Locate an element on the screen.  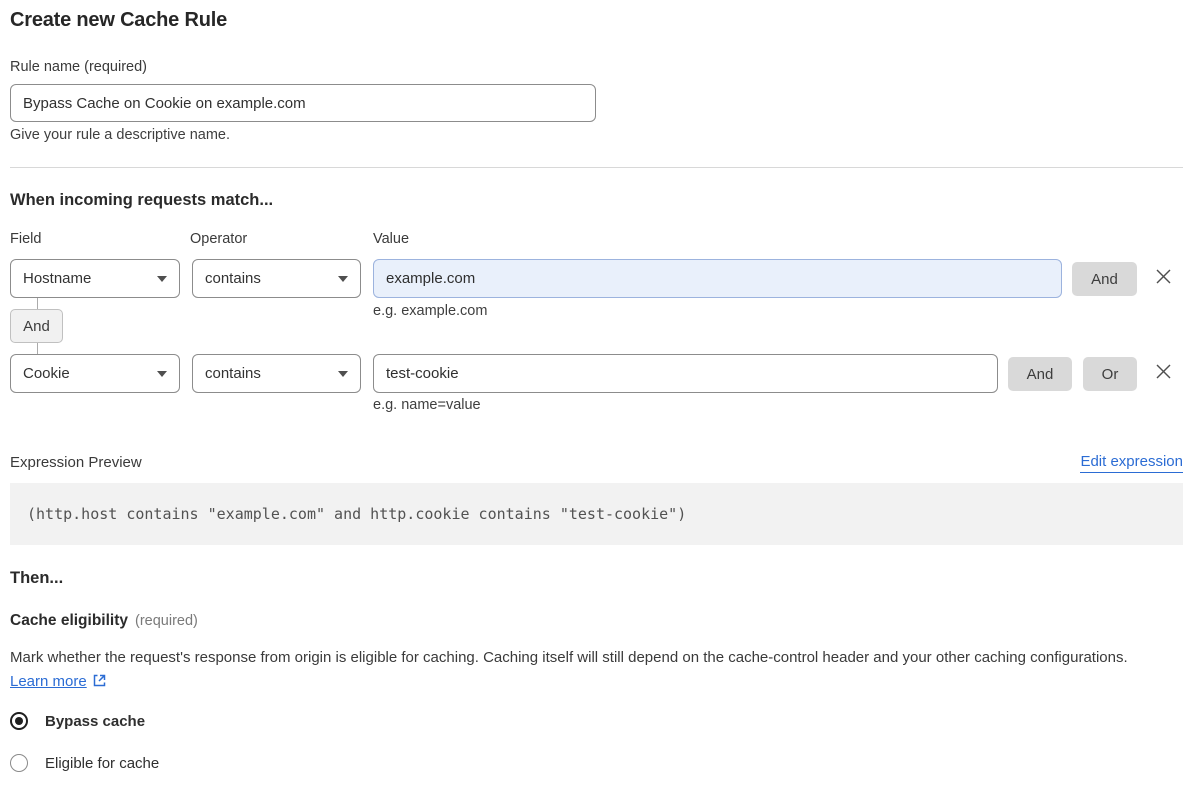
radio-unselected-icon is located at coordinates (19, 763).